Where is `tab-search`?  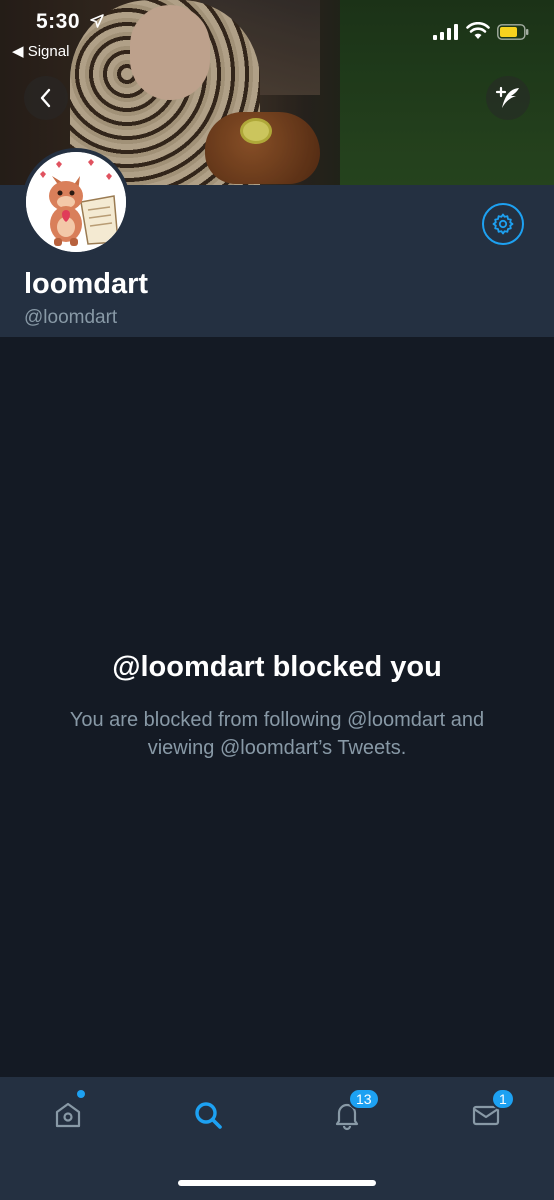 tab-search is located at coordinates (208, 1115).